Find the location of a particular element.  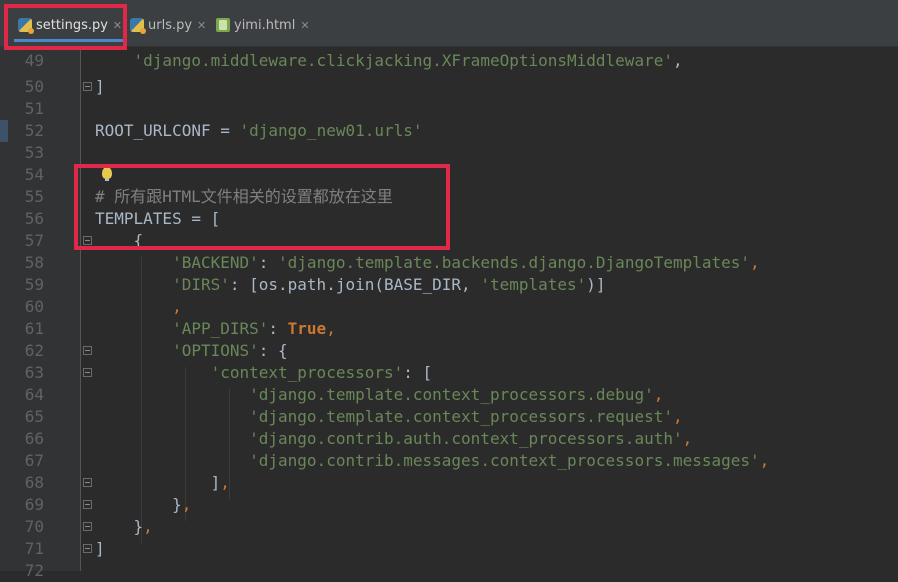

line-number: 50 is located at coordinates (34, 86).